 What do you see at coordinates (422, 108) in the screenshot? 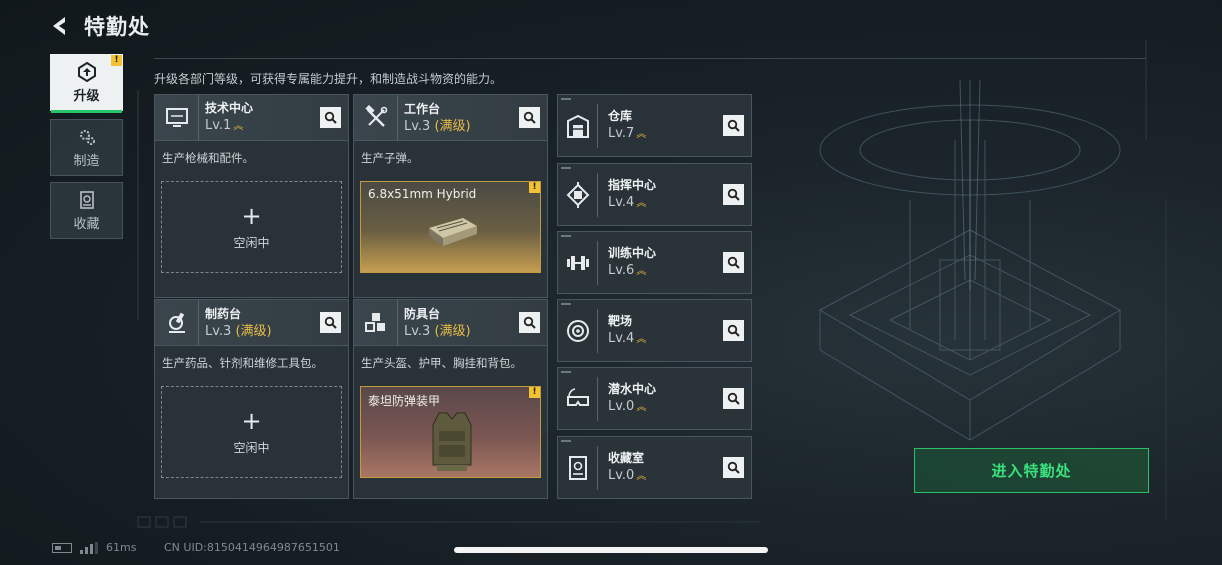
I see `workbench-name: 工作台` at bounding box center [422, 108].